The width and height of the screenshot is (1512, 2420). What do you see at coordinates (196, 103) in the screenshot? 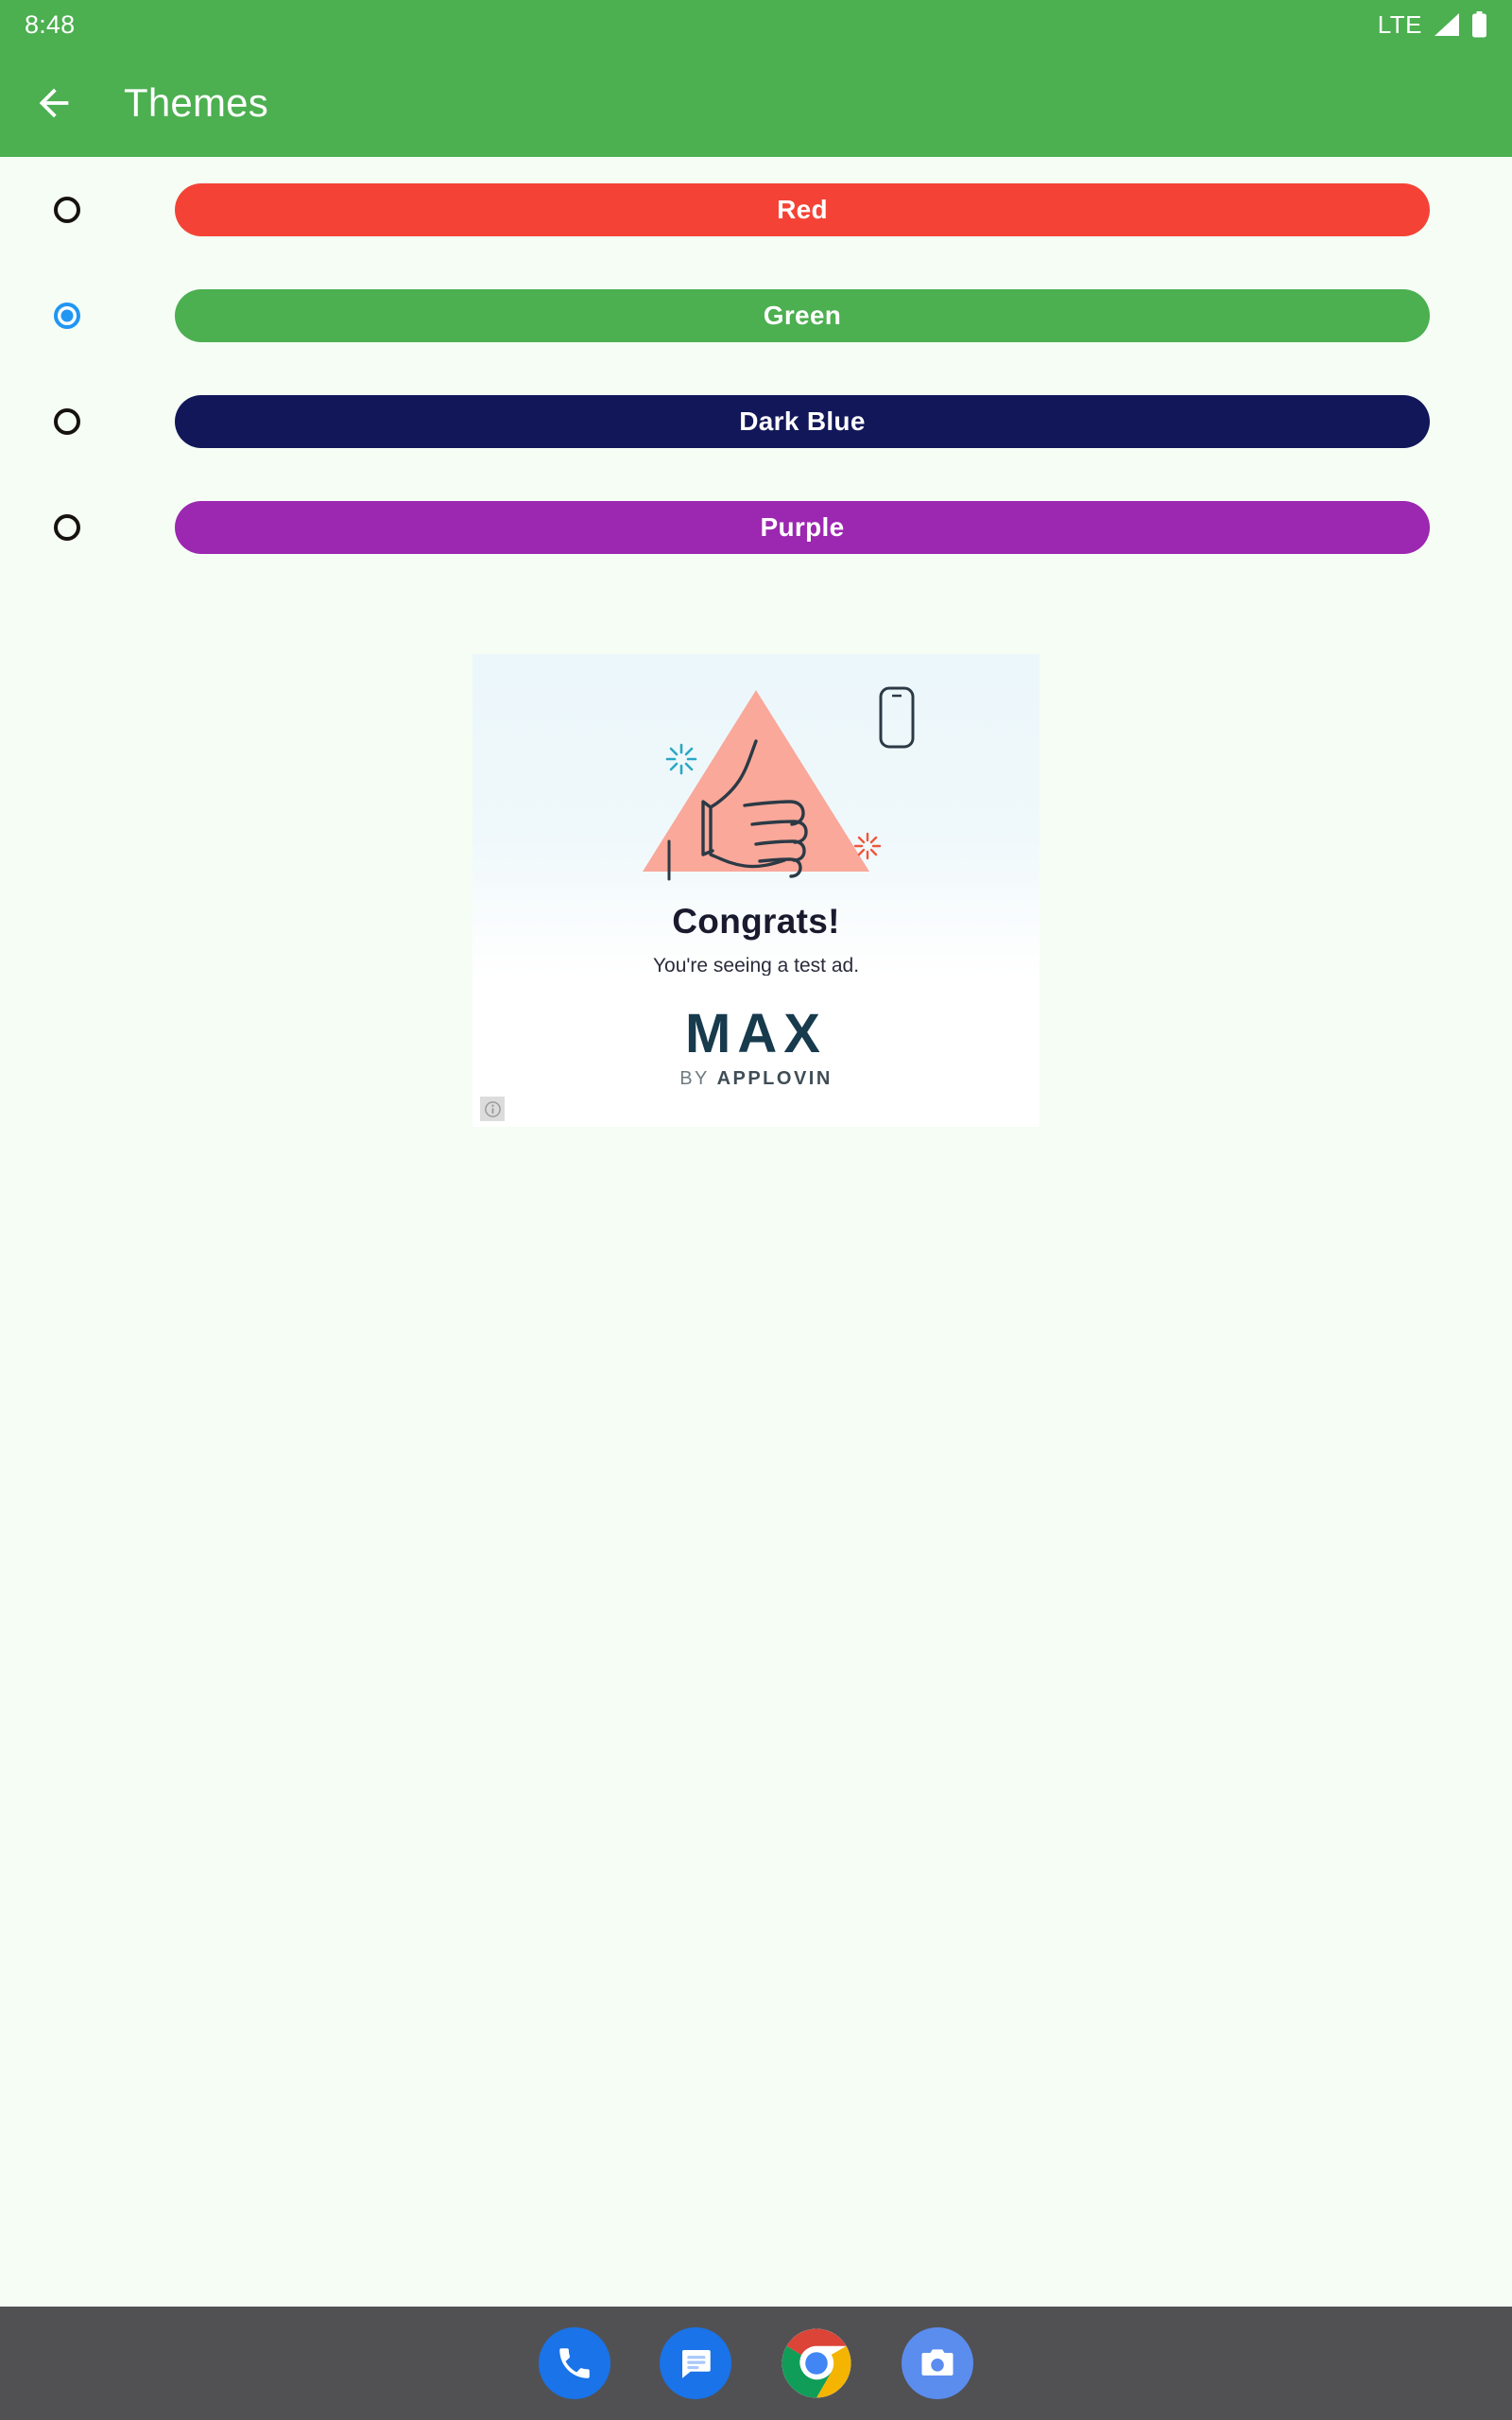
I see `page-title: Themes` at bounding box center [196, 103].